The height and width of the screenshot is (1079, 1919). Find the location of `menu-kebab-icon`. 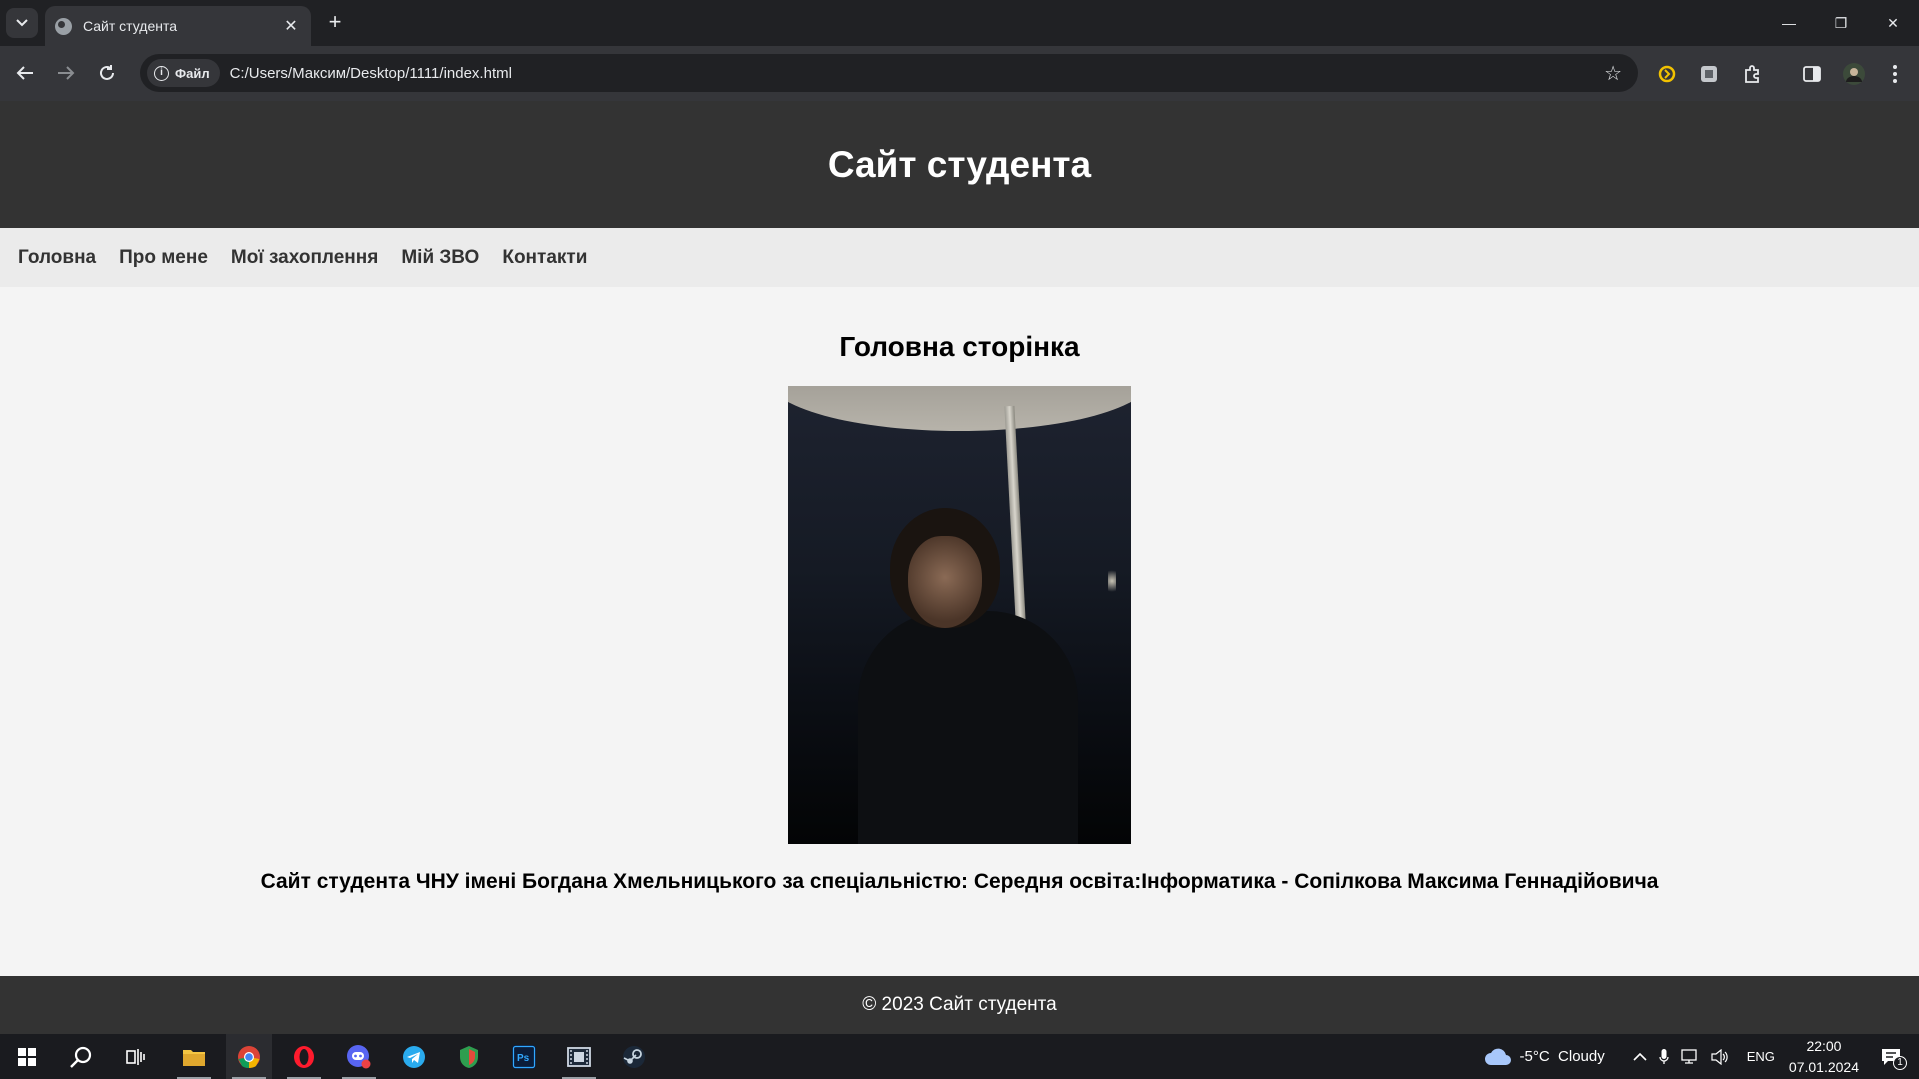

menu-kebab-icon is located at coordinates (1895, 74).